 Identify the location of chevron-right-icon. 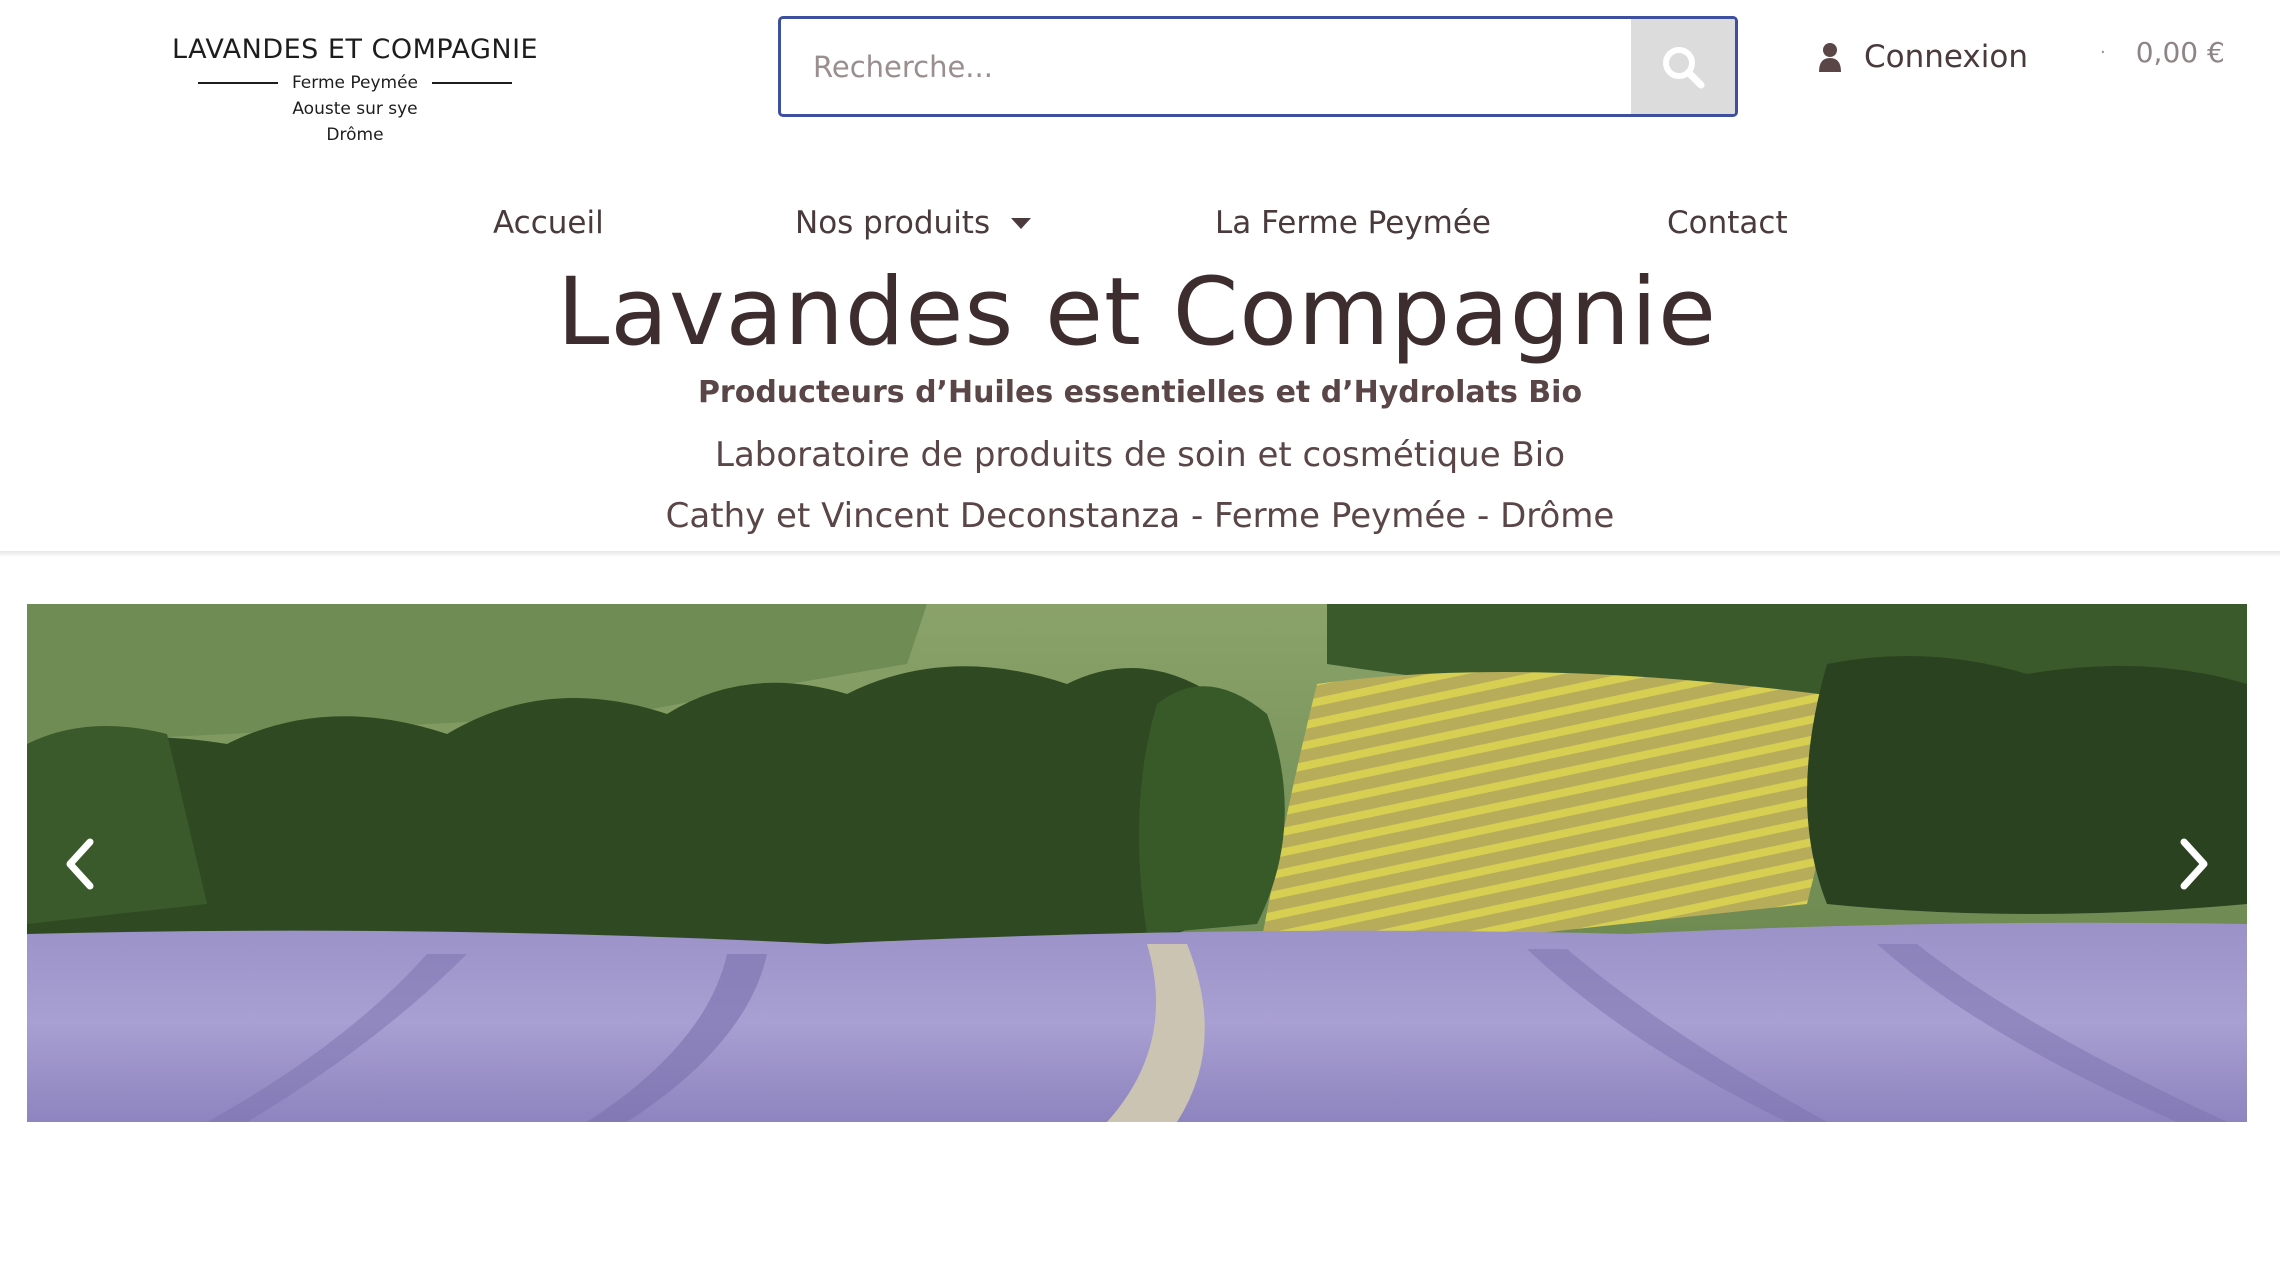
(2194, 864).